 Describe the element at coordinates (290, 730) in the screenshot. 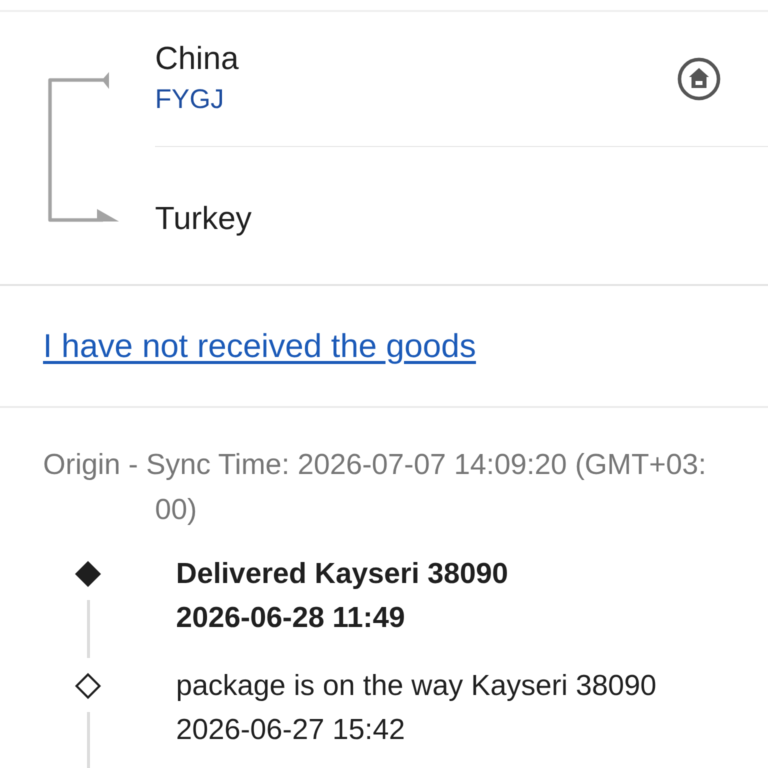

I see `event-time: 2026-06-27 15:42` at that location.